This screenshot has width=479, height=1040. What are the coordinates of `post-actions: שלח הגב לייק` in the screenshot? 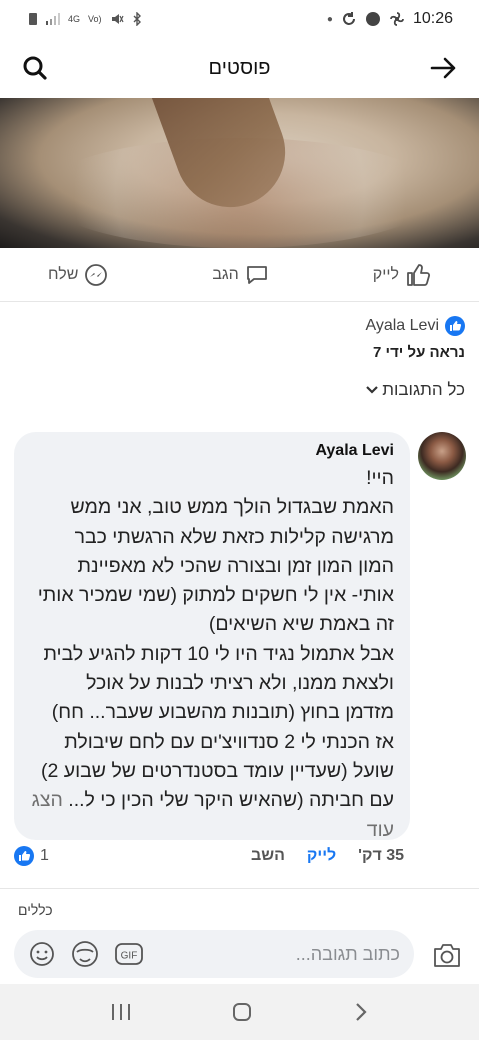 It's located at (239, 275).